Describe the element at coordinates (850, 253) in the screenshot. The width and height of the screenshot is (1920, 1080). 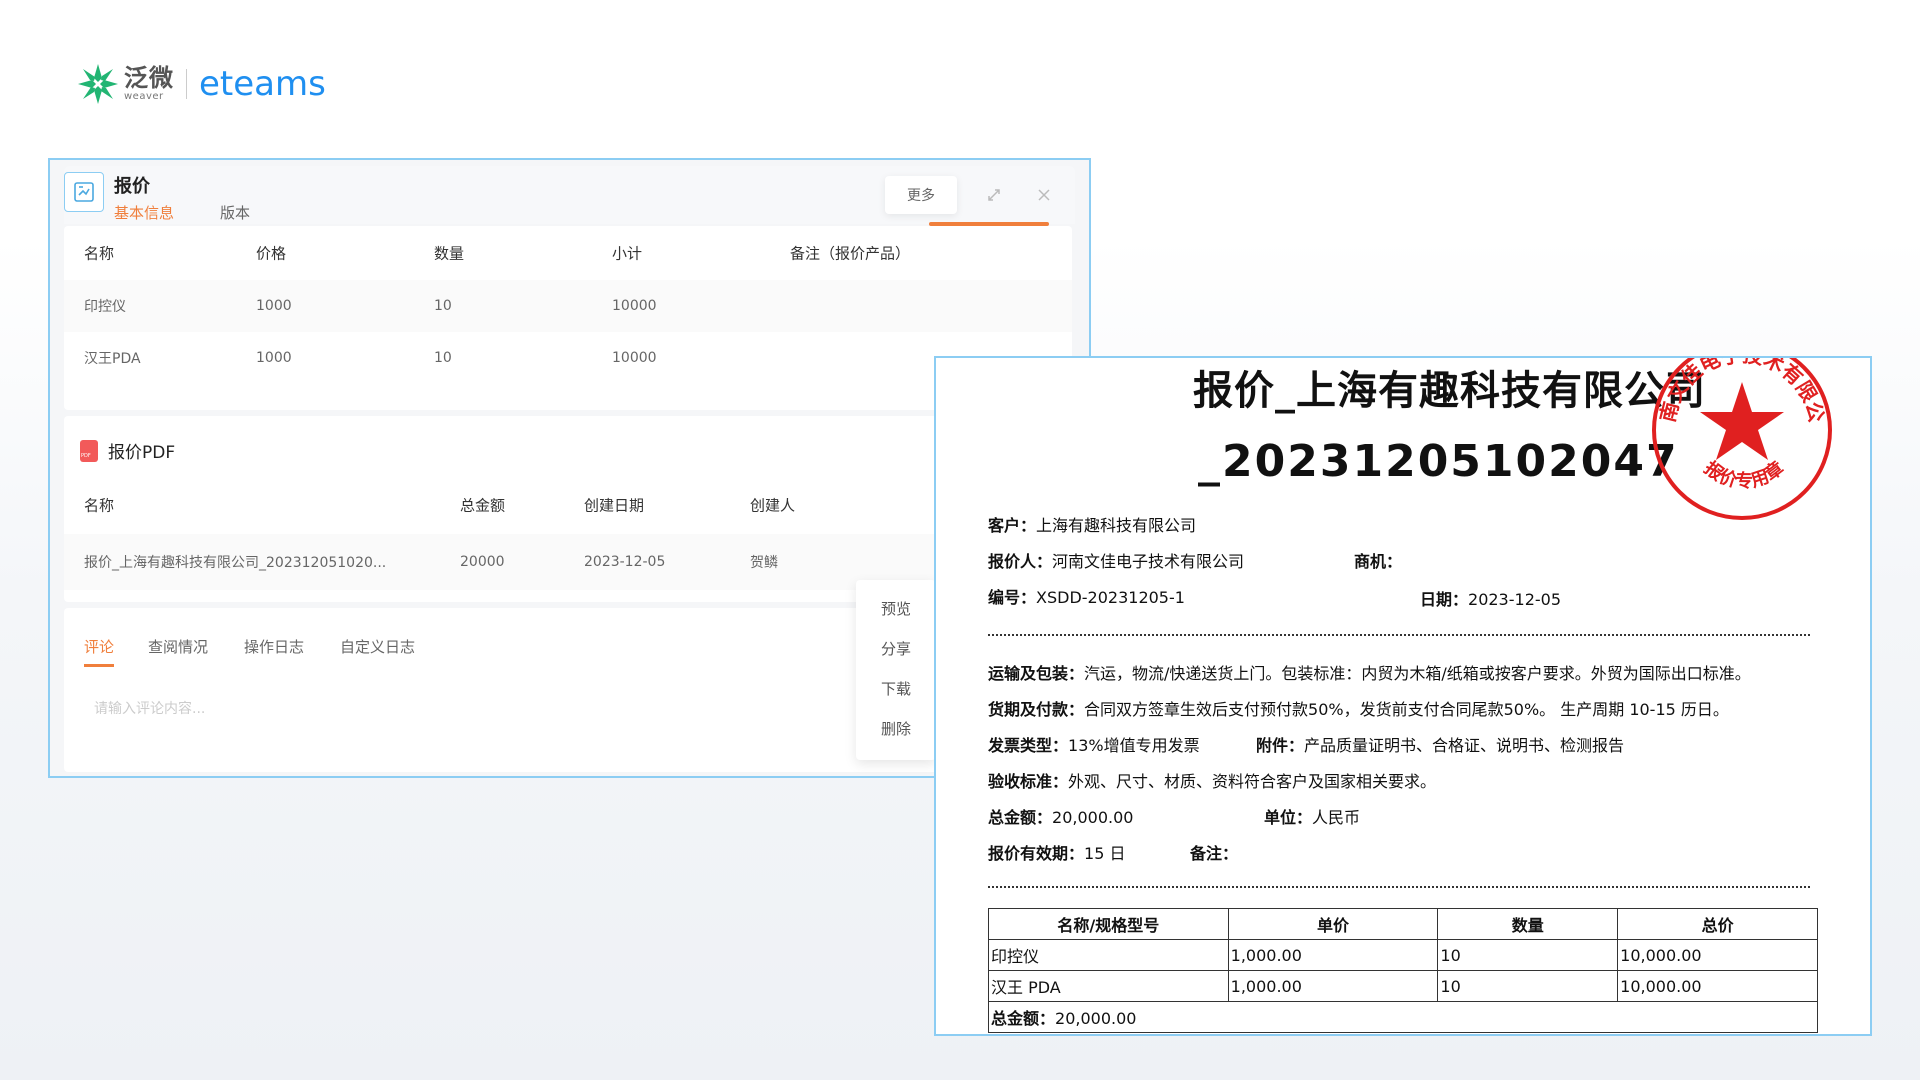
I see `col-remark: 备注（报价产品）` at that location.